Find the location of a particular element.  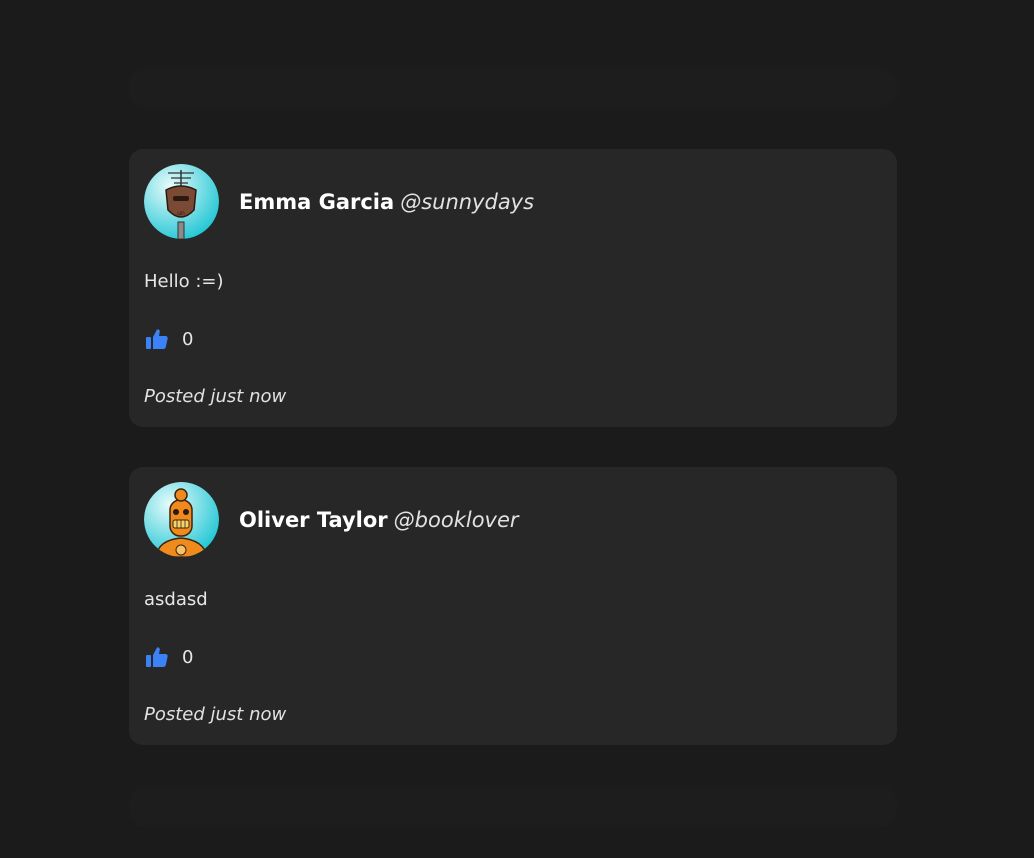

post-author: Emma Garcia @sunnydays is located at coordinates (386, 202).